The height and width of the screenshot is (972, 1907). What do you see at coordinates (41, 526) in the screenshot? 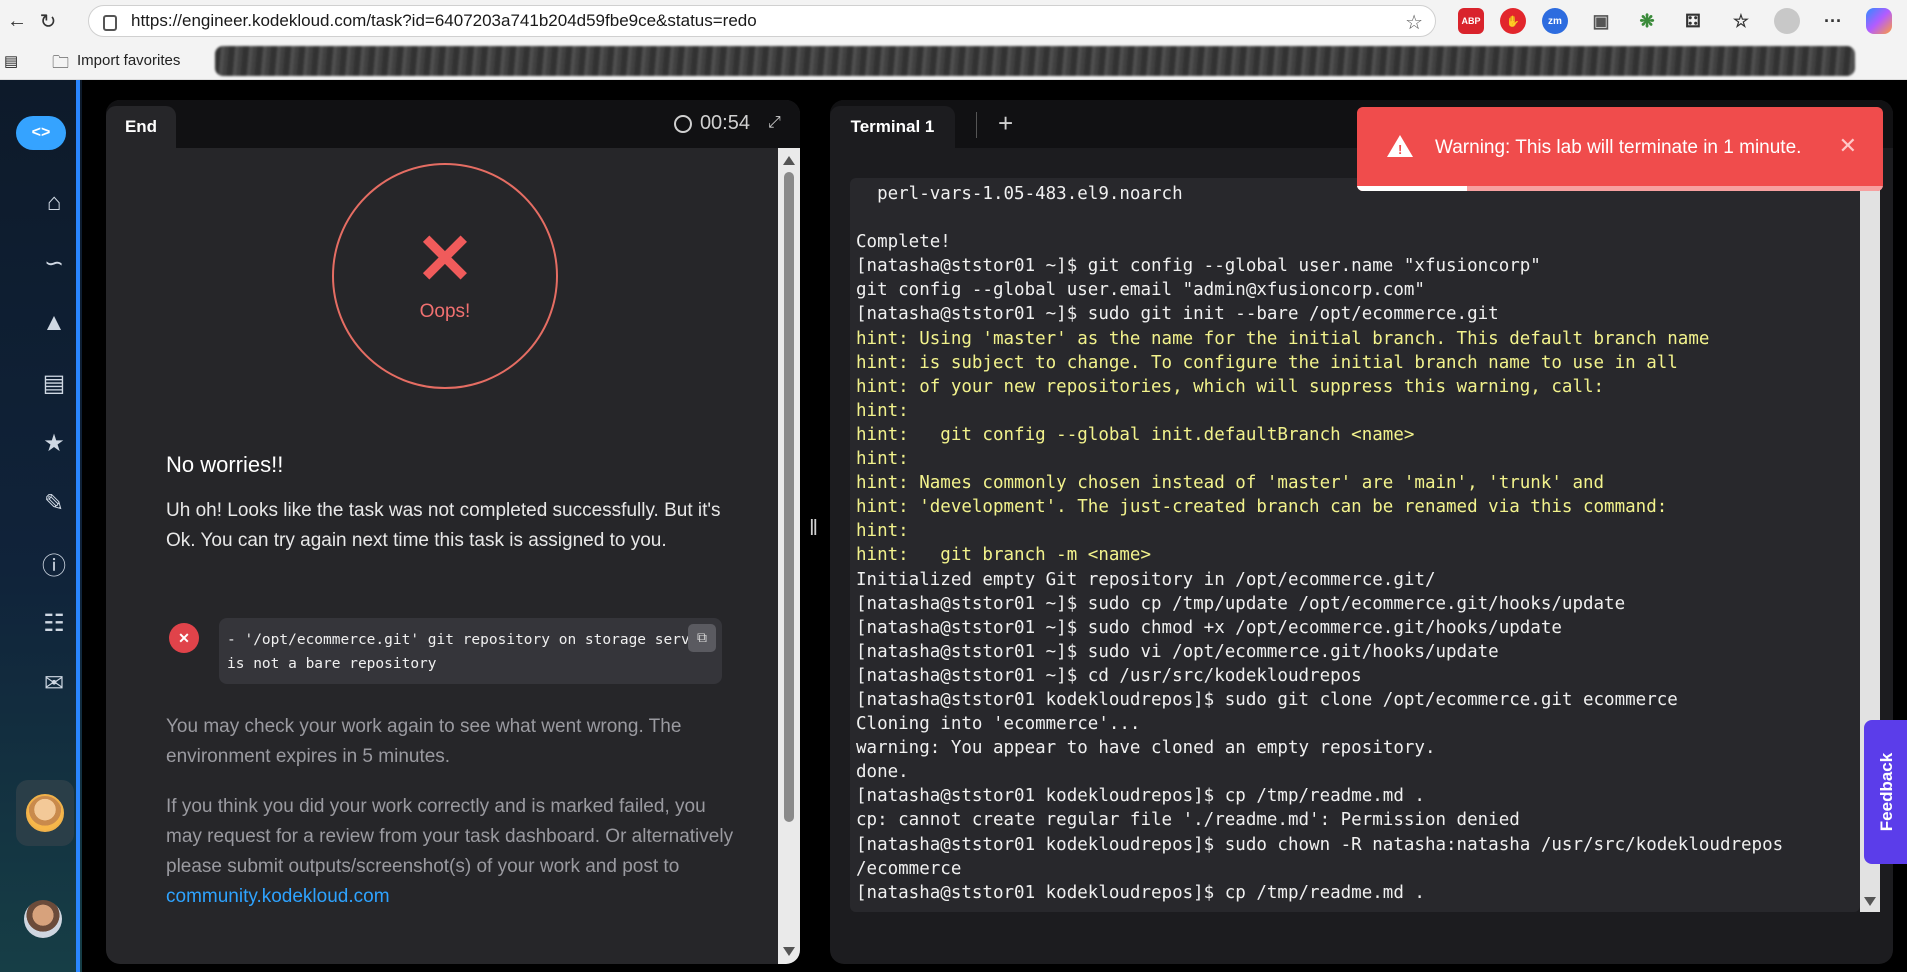
I see `side-rail: <> ⌂ ∽ ▲ ▤ ★ ✎ ⓘ ☷ ✉` at bounding box center [41, 526].